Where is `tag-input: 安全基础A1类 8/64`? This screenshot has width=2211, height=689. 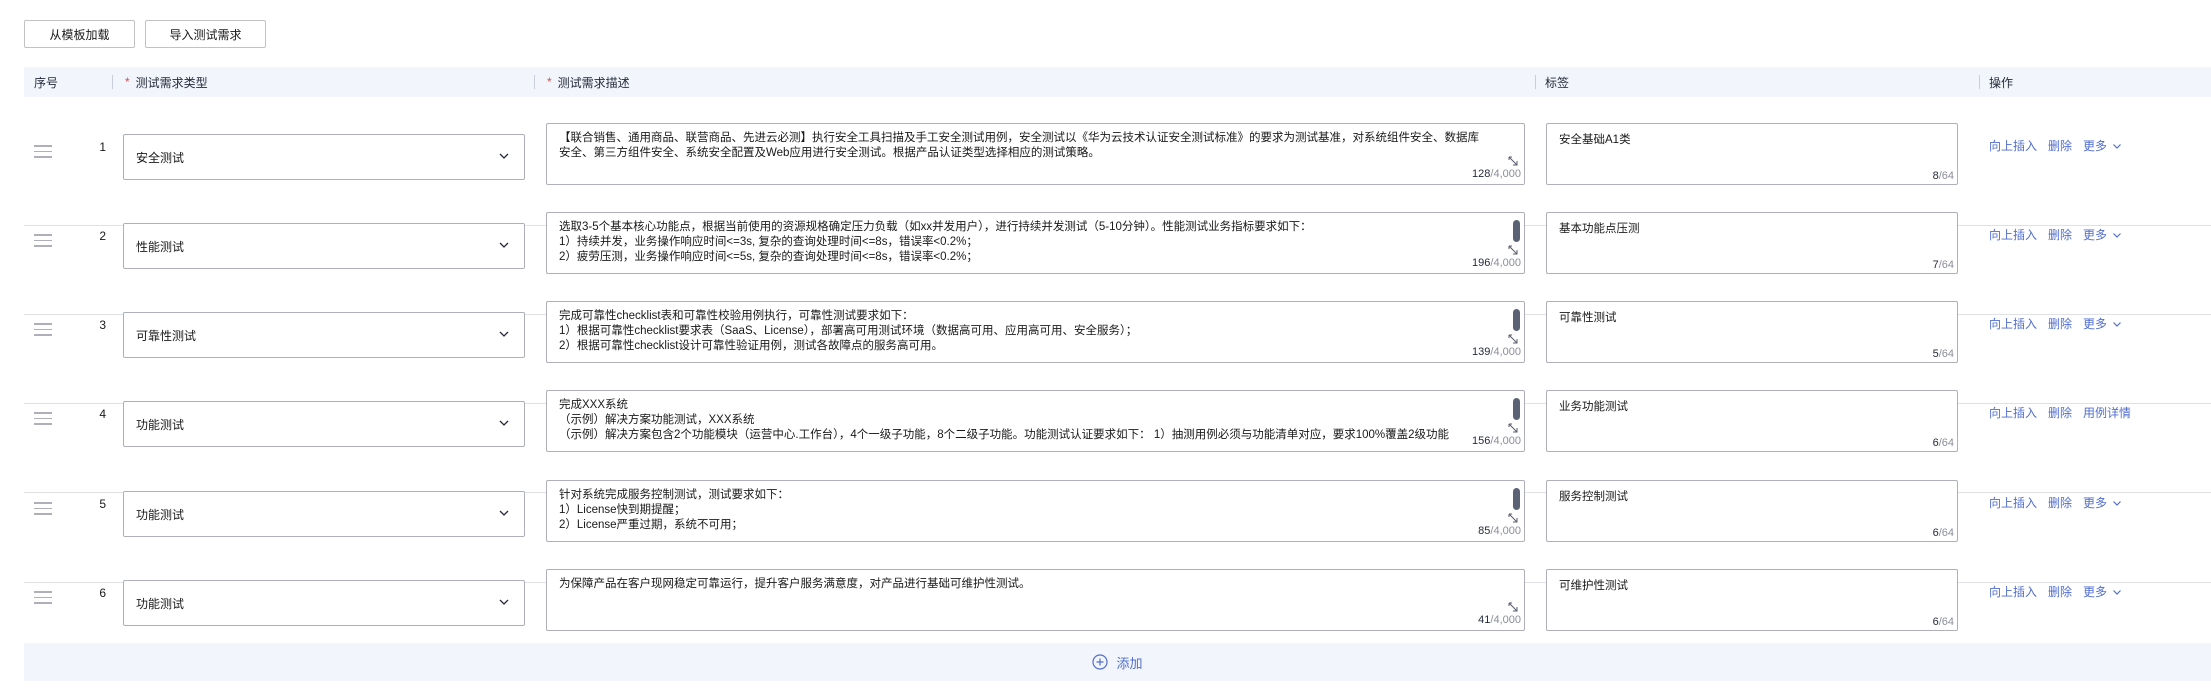
tag-input: 安全基础A1类 8/64 is located at coordinates (1752, 154).